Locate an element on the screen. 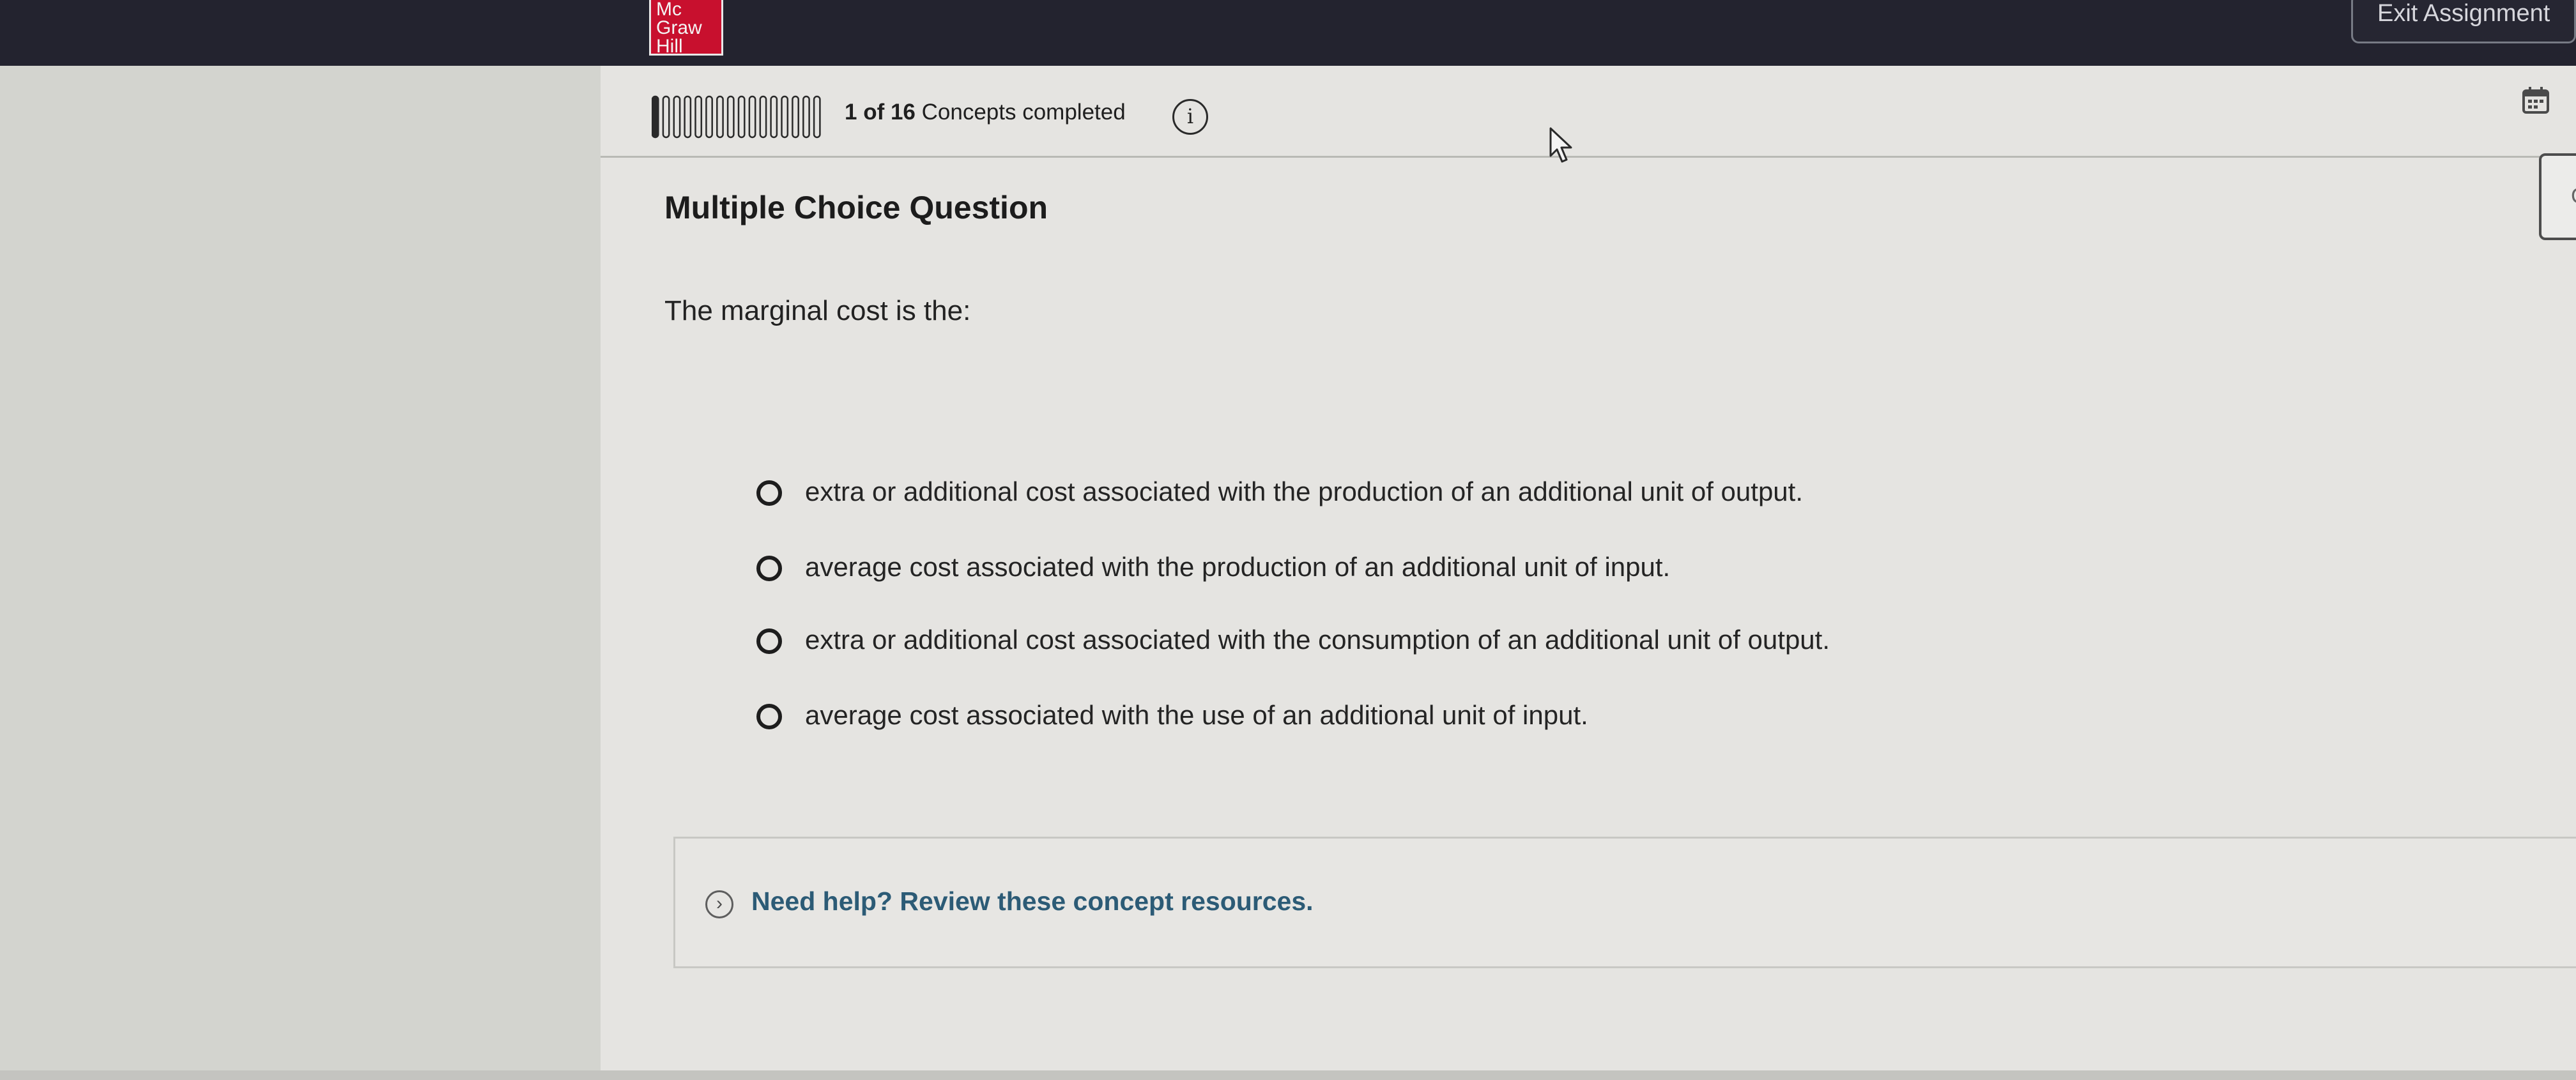  mouse-pointer-icon is located at coordinates (1560, 145).